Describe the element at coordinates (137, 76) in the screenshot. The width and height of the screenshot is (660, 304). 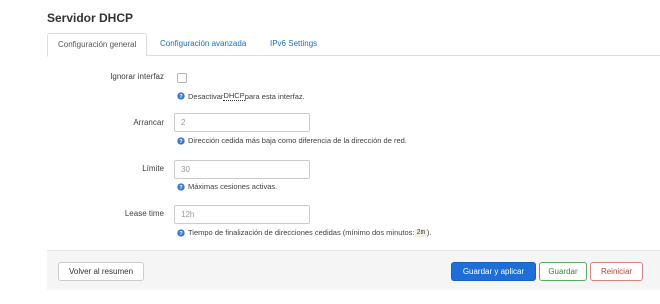
I see `ignore-interface-label: Ignorar interfaz` at that location.